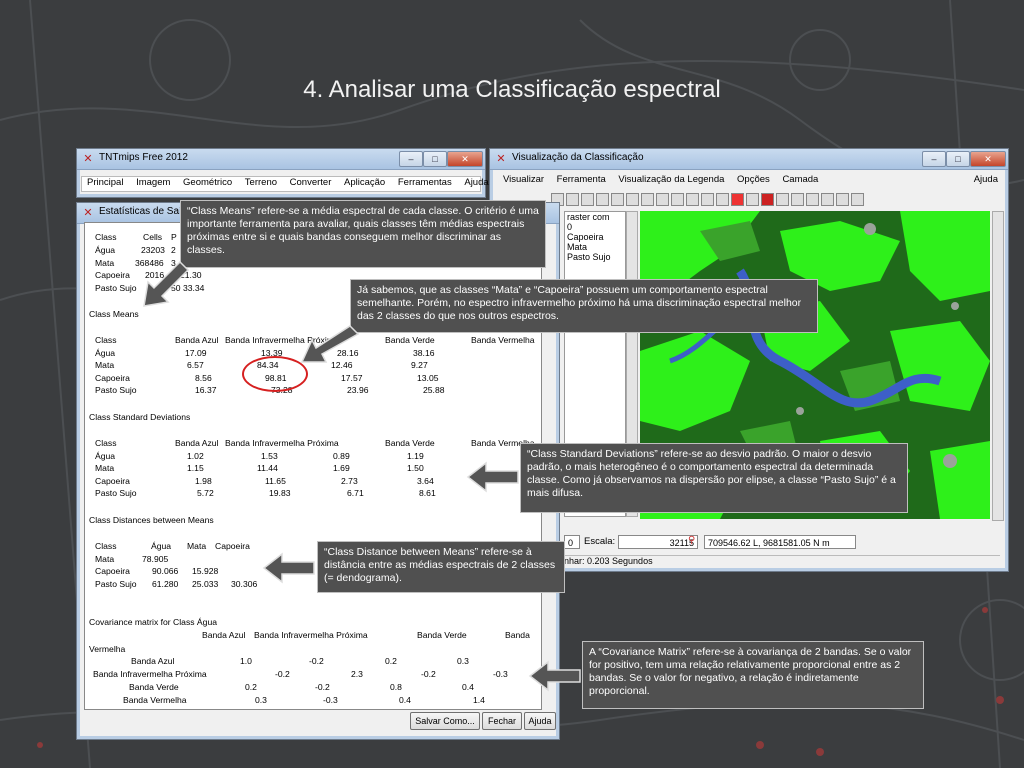  What do you see at coordinates (988, 159) in the screenshot?
I see `classview-close-button: ✕` at bounding box center [988, 159].